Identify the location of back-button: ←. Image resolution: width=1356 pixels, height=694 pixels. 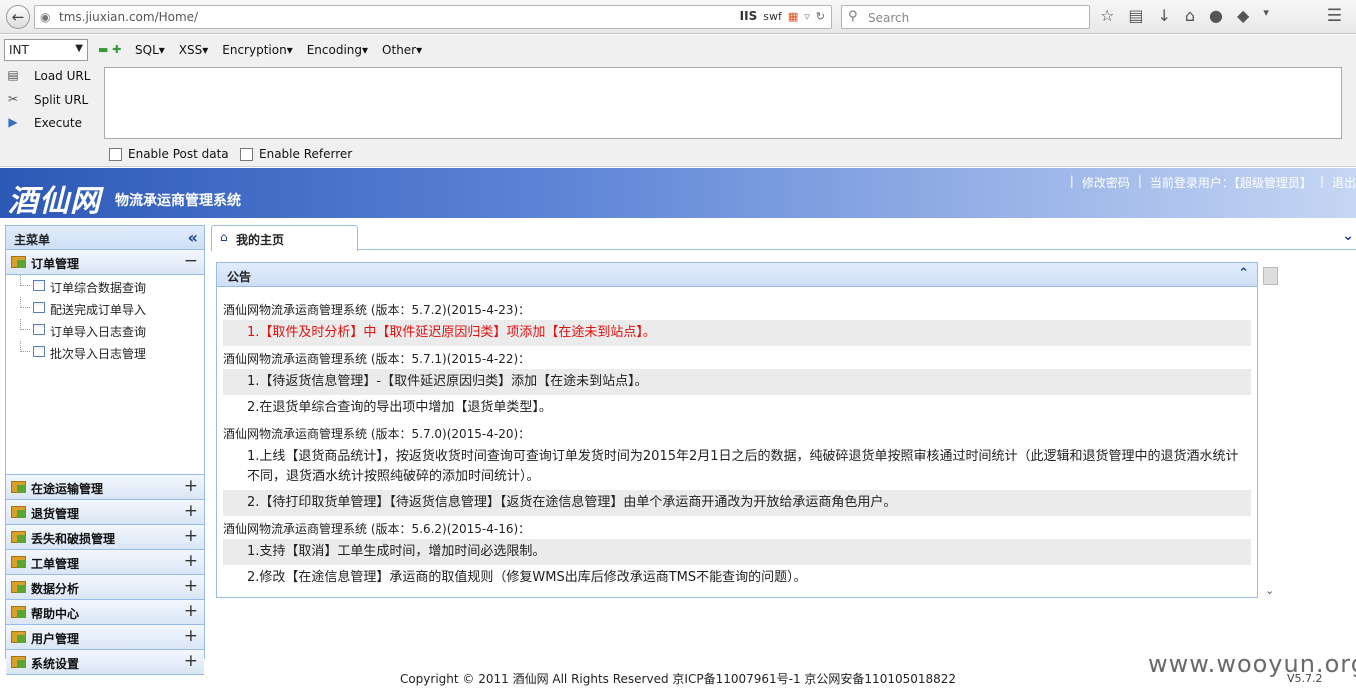
(18, 17).